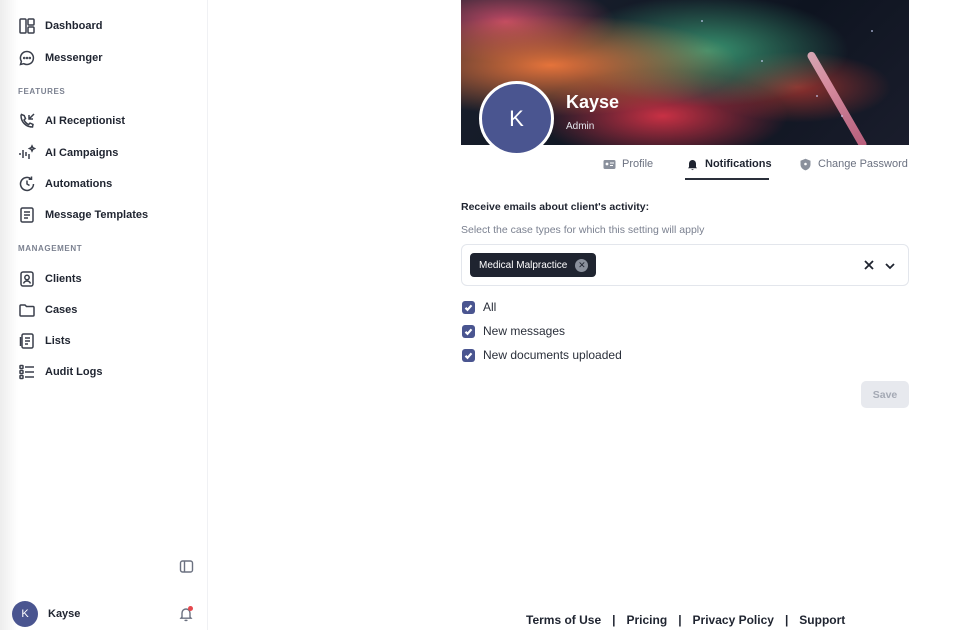 The height and width of the screenshot is (630, 975). I want to click on sidebar-shadow, so click(9, 315).